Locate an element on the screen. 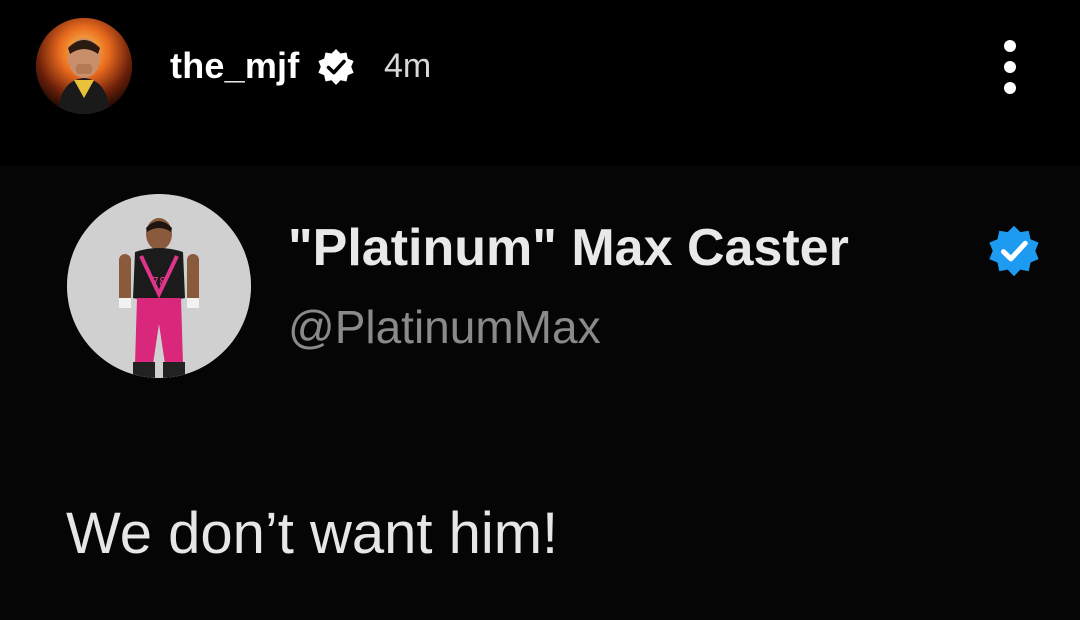 The width and height of the screenshot is (1080, 620). tweet-avatar: 78 is located at coordinates (159, 286).